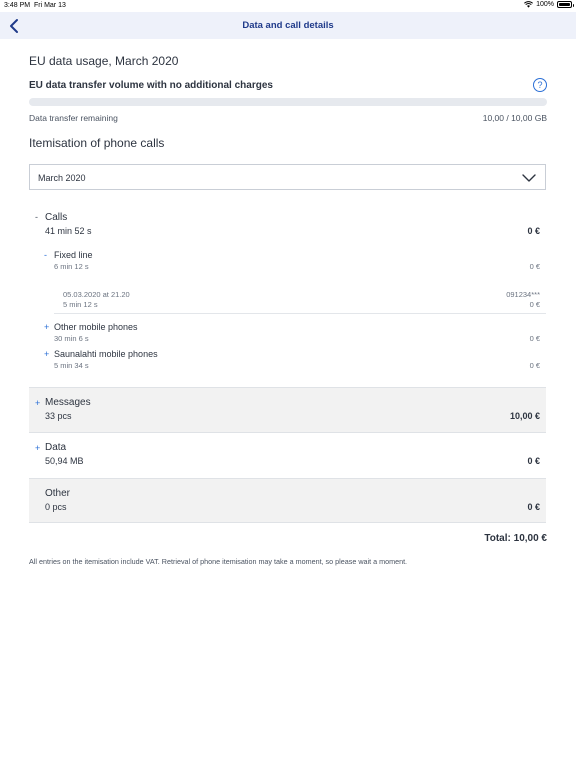  I want to click on chevron-down-icon, so click(529, 178).